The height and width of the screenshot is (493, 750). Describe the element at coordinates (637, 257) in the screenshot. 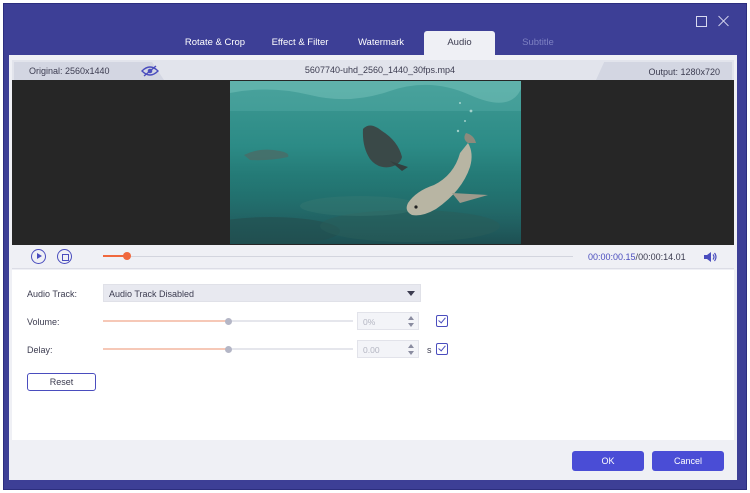

I see `time-display: 00:00:00.15/00:00:14.01` at that location.